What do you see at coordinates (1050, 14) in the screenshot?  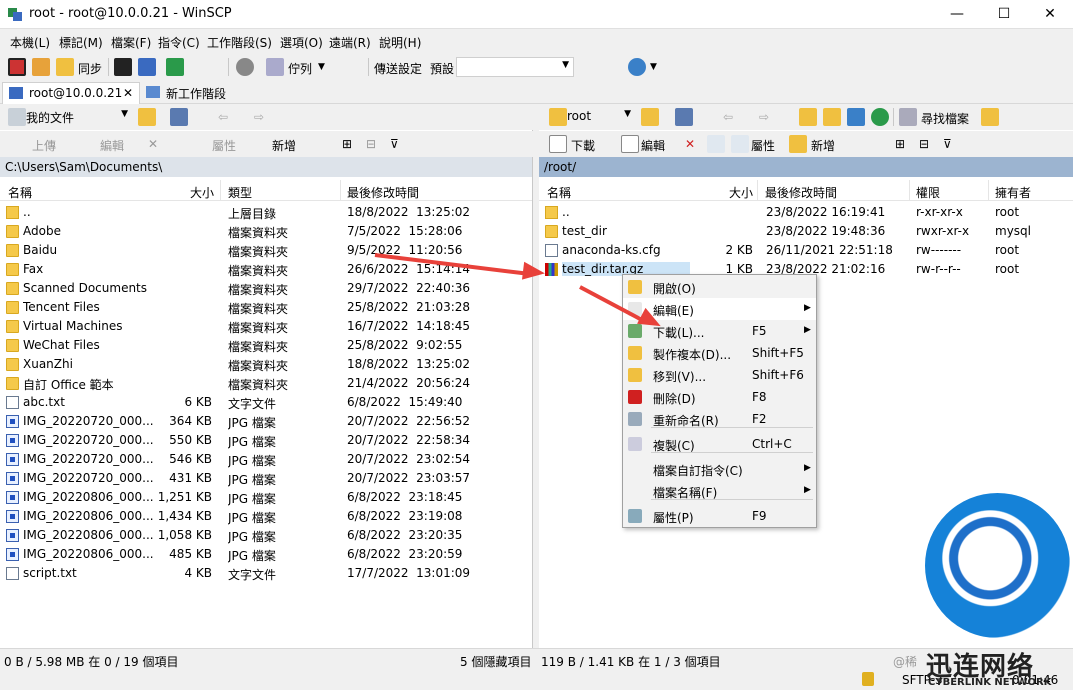 I see `close-button: ✕` at bounding box center [1050, 14].